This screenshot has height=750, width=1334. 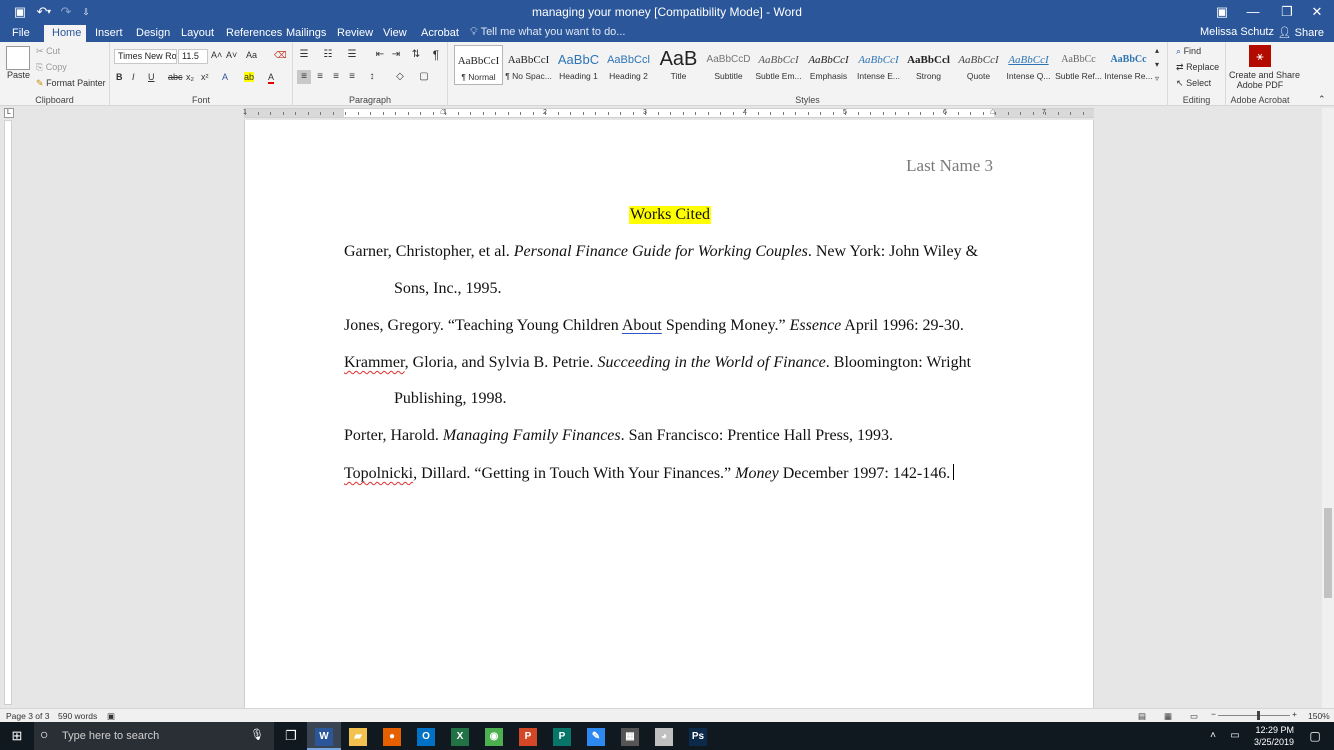 What do you see at coordinates (416, 55) in the screenshot?
I see `sort-icon: ⇅` at bounding box center [416, 55].